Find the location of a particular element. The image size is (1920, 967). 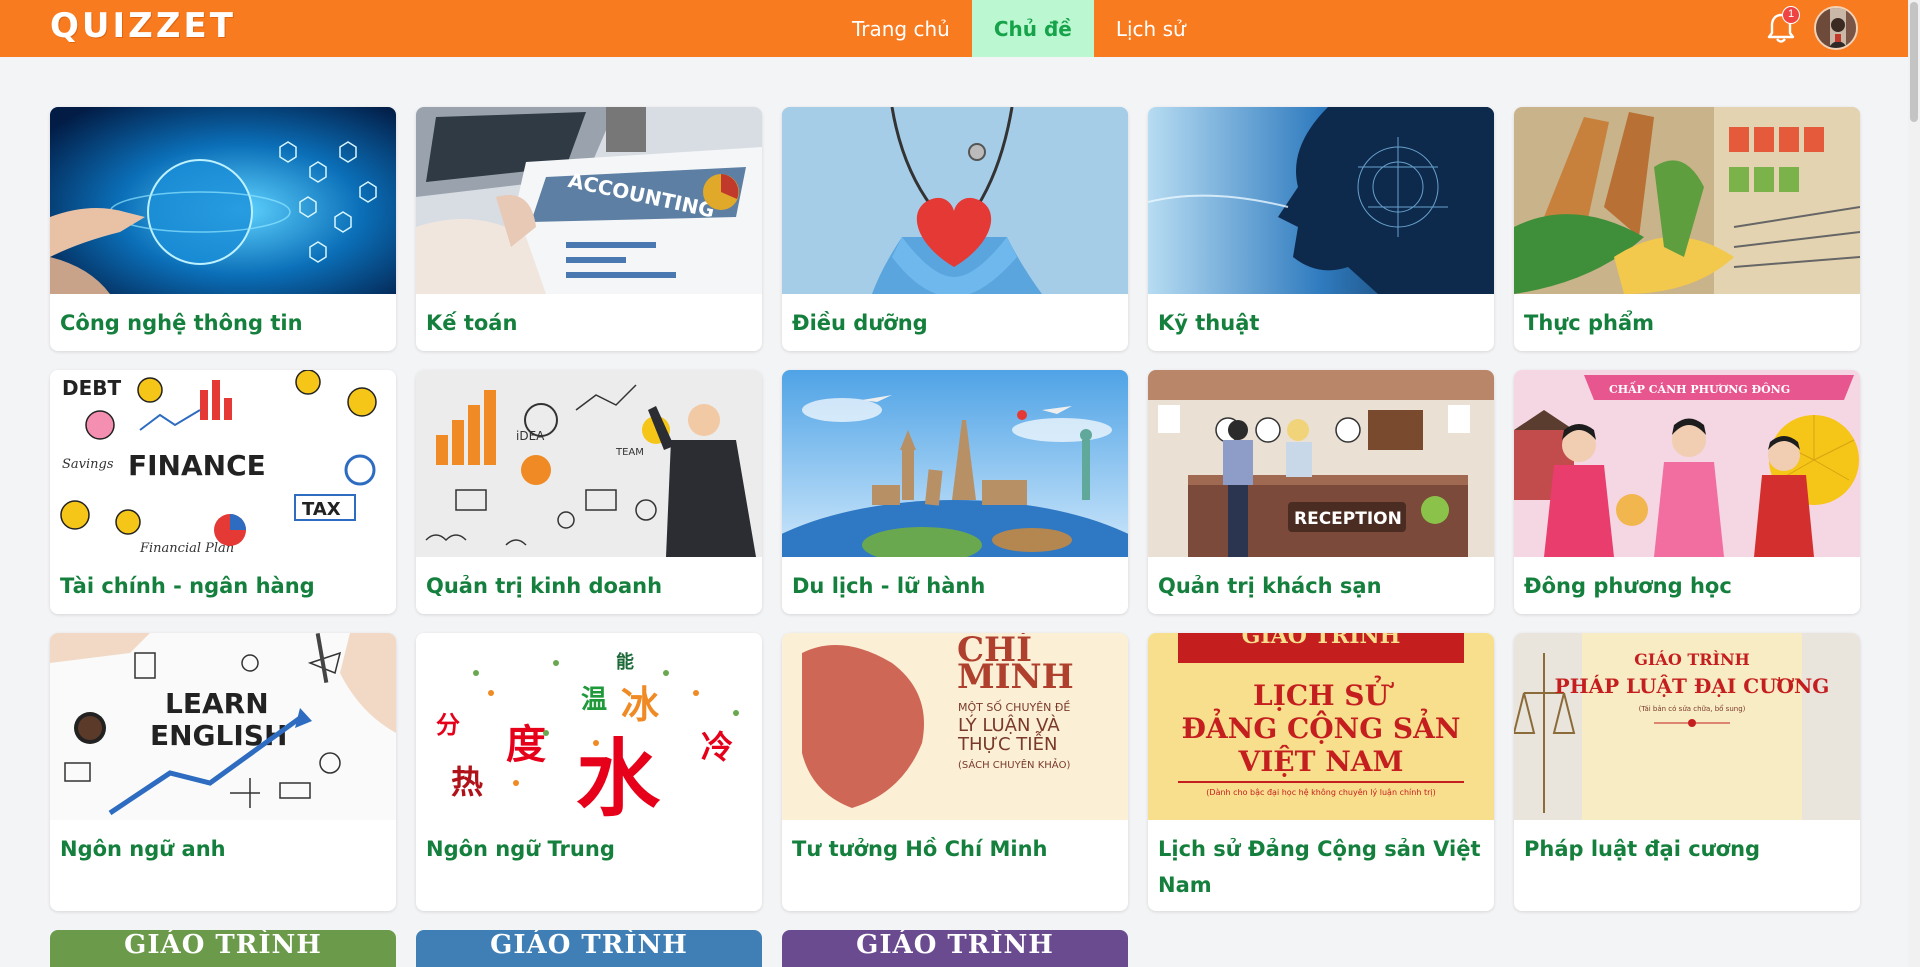

svg-text: TEAM is located at coordinates (629, 452).